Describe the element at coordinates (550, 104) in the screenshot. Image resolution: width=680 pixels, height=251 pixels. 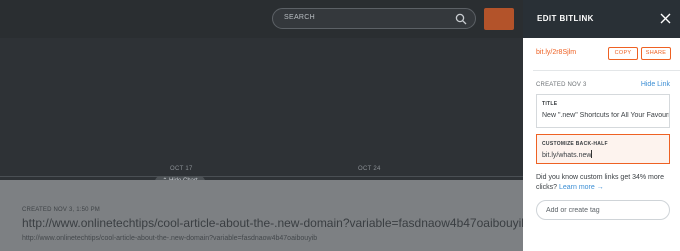
I see `title-label: TITLE` at that location.